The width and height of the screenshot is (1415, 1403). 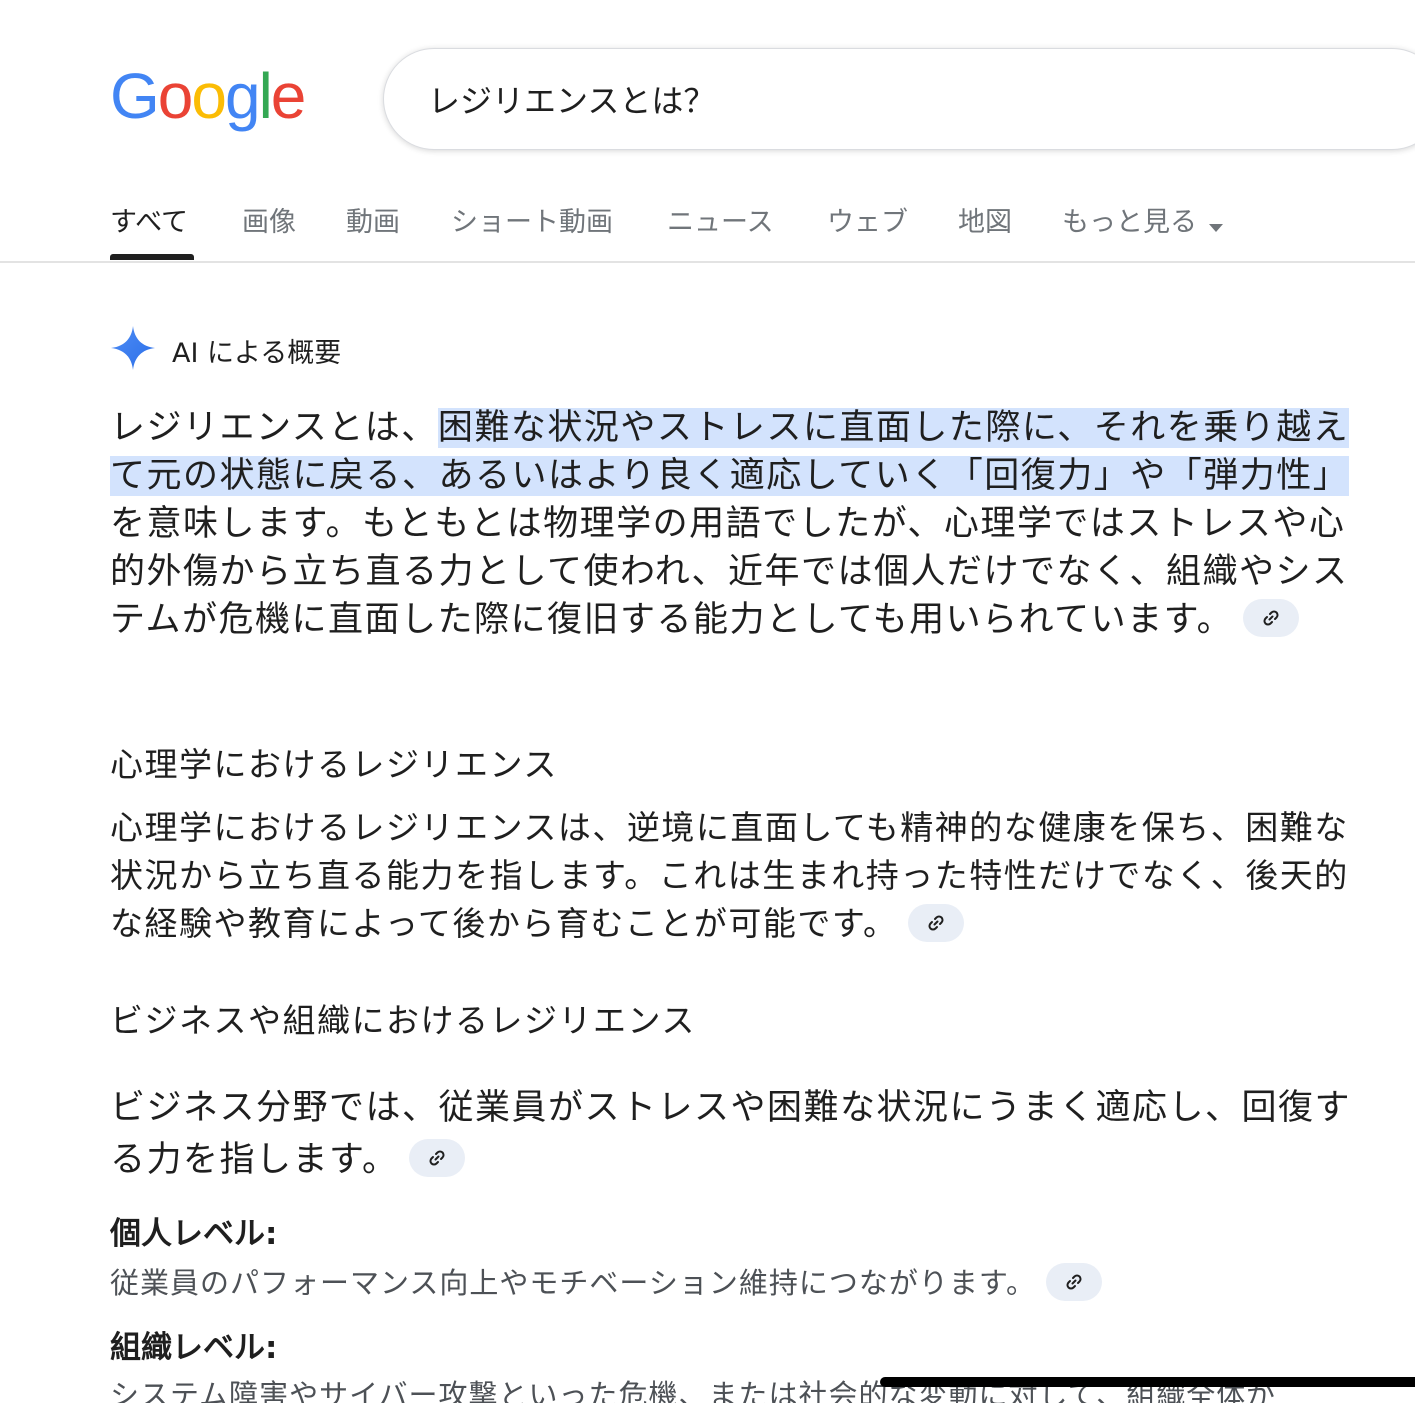 I want to click on tab-short-videos: ショート動画, so click(x=532, y=230).